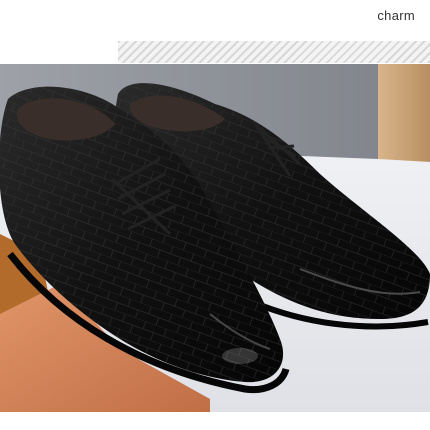  What do you see at coordinates (404, 119) in the screenshot?
I see `wood-panel` at bounding box center [404, 119].